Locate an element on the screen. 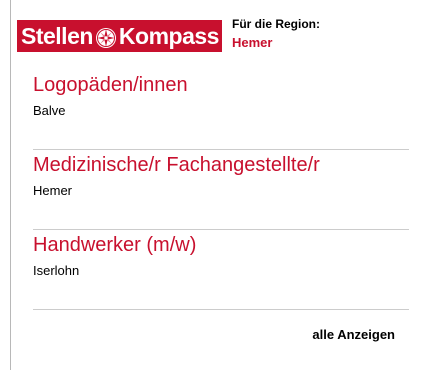  region-box: Für die Region: Hemer is located at coordinates (322, 33).